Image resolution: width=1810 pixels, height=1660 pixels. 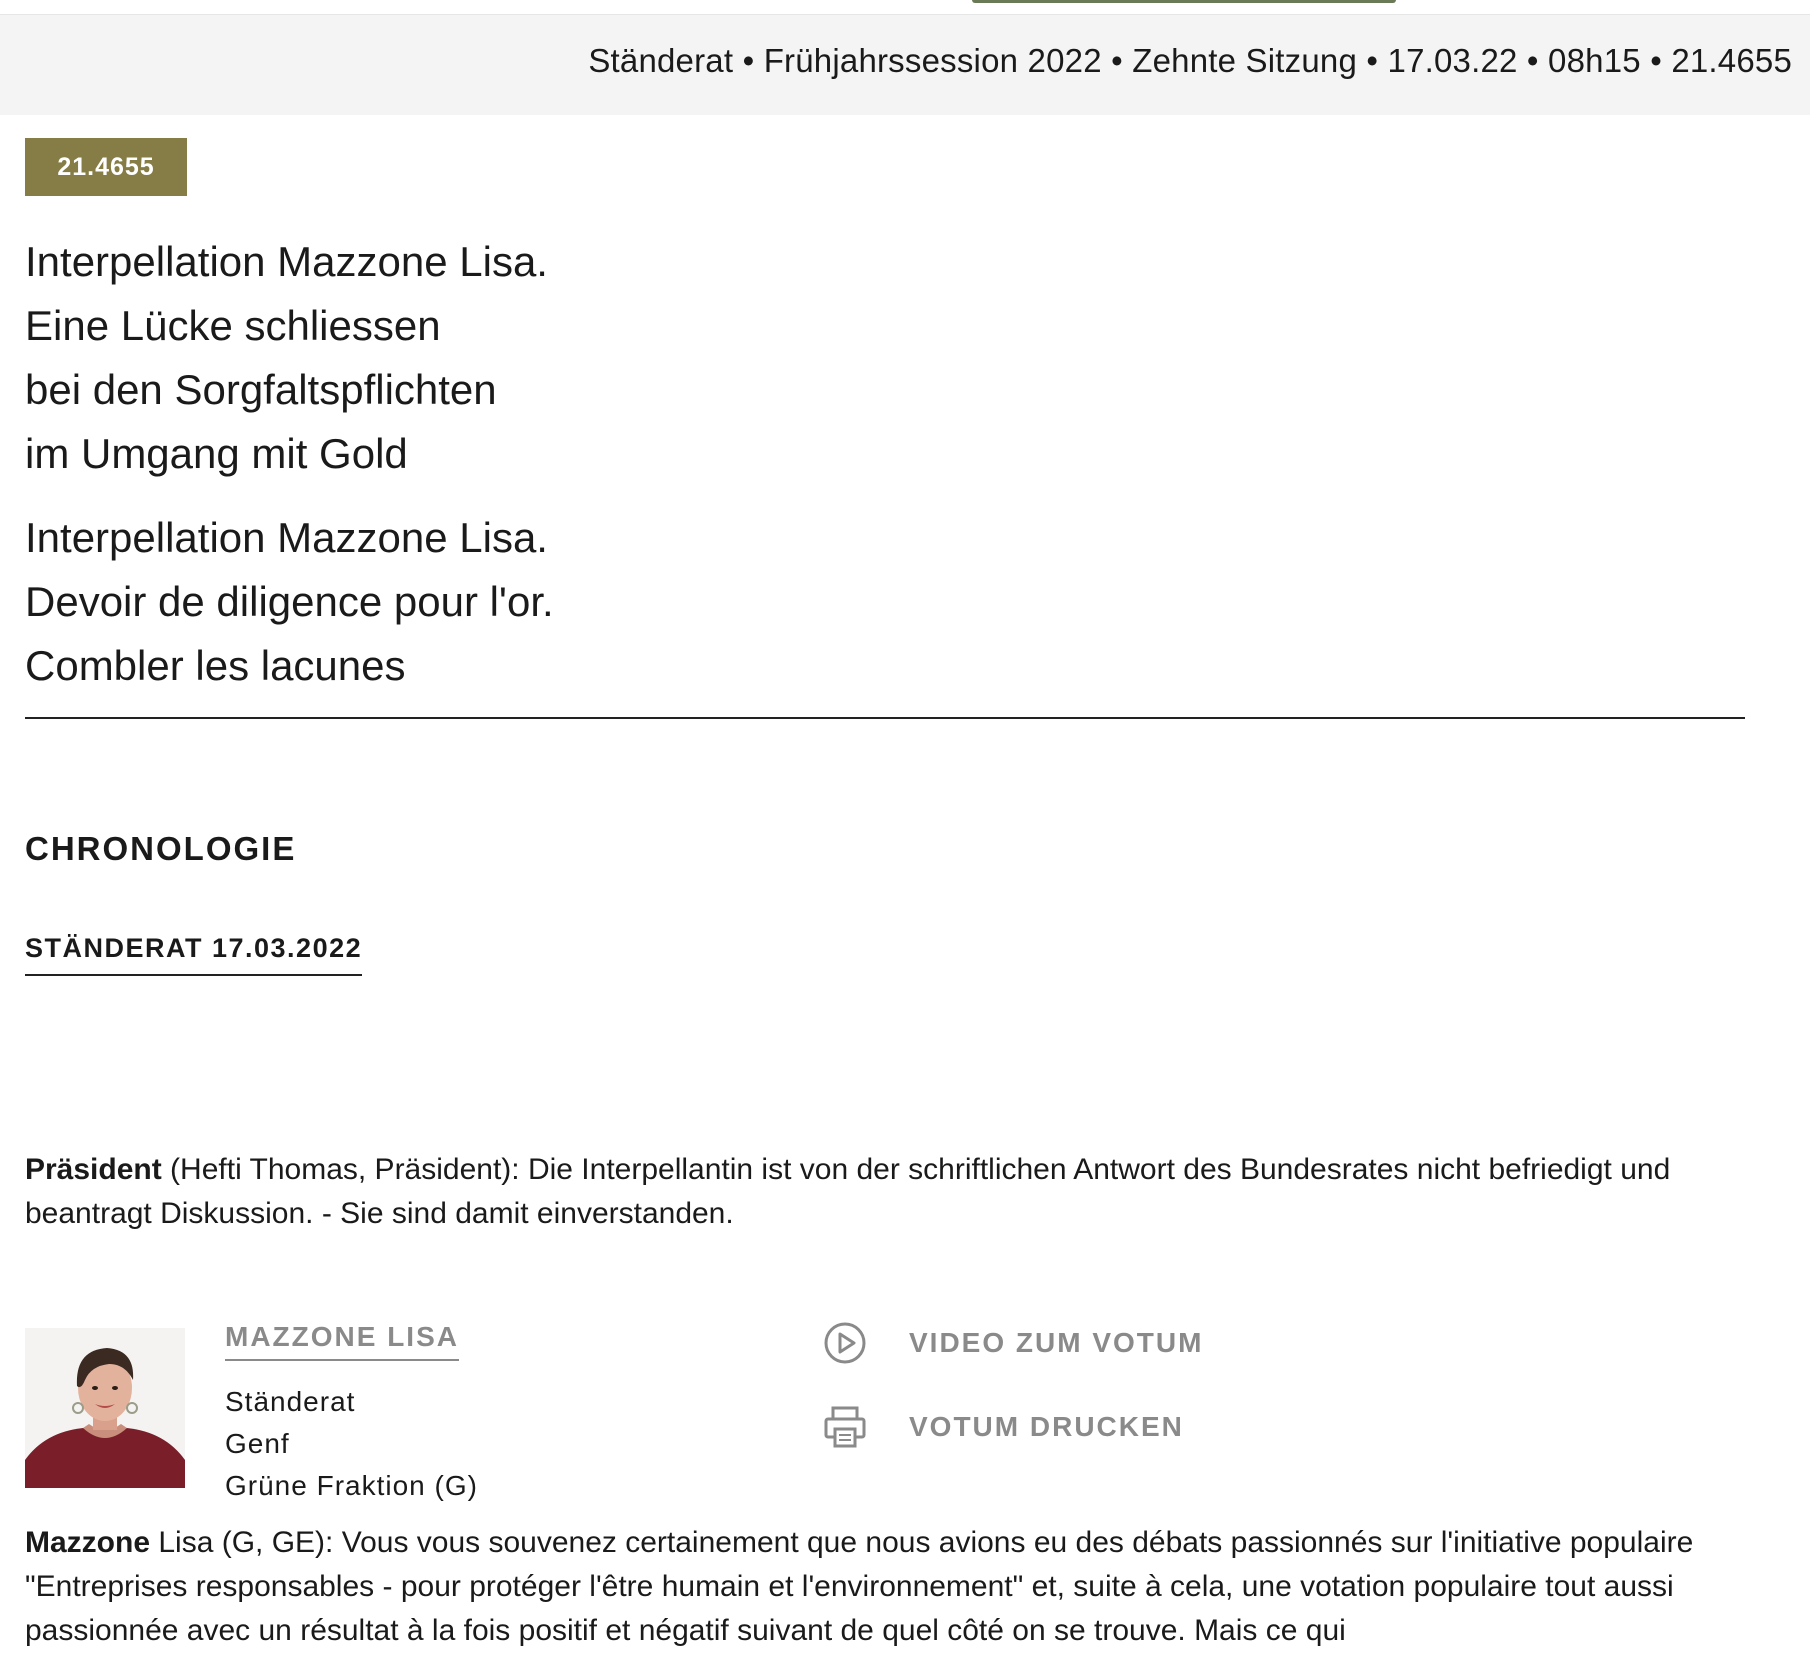 I want to click on video-votum-button: VIDEO ZUM VOTUM, so click(x=1013, y=1343).